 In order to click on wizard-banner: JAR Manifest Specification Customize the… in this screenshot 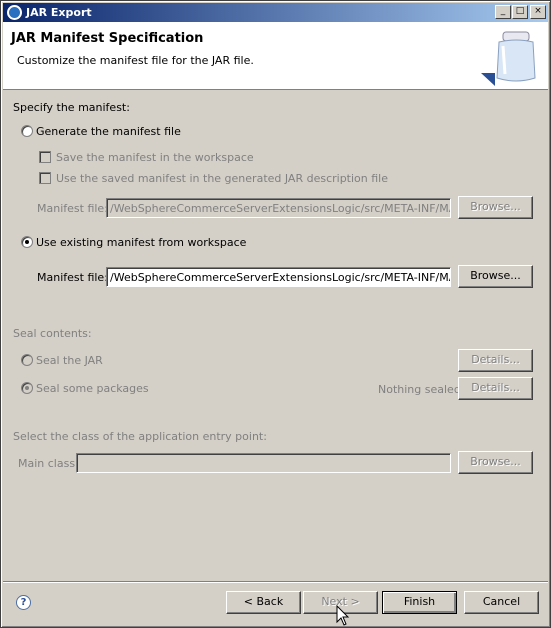, I will do `click(275, 56)`.